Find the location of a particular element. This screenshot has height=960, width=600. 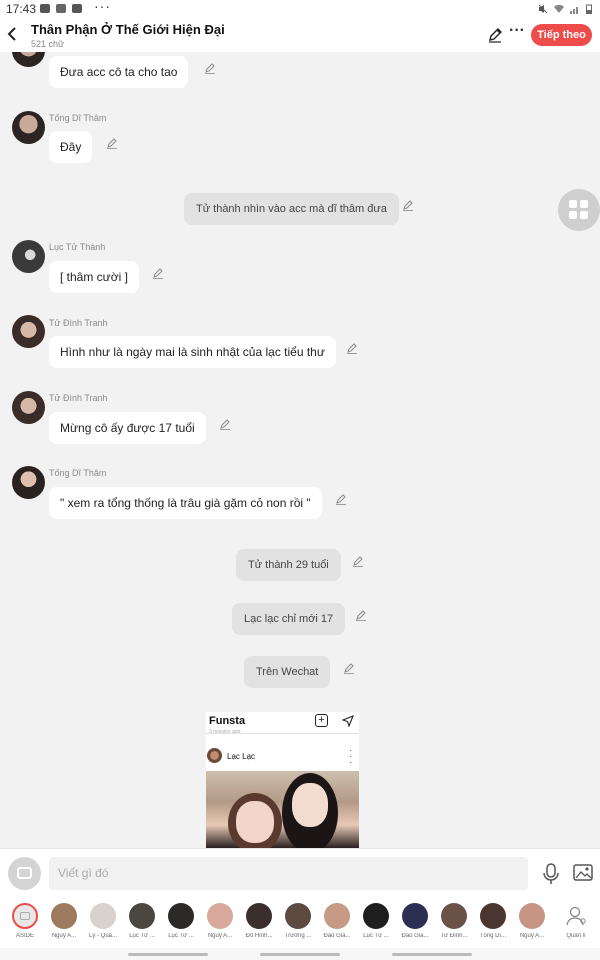

manage-user-icon is located at coordinates (576, 916).